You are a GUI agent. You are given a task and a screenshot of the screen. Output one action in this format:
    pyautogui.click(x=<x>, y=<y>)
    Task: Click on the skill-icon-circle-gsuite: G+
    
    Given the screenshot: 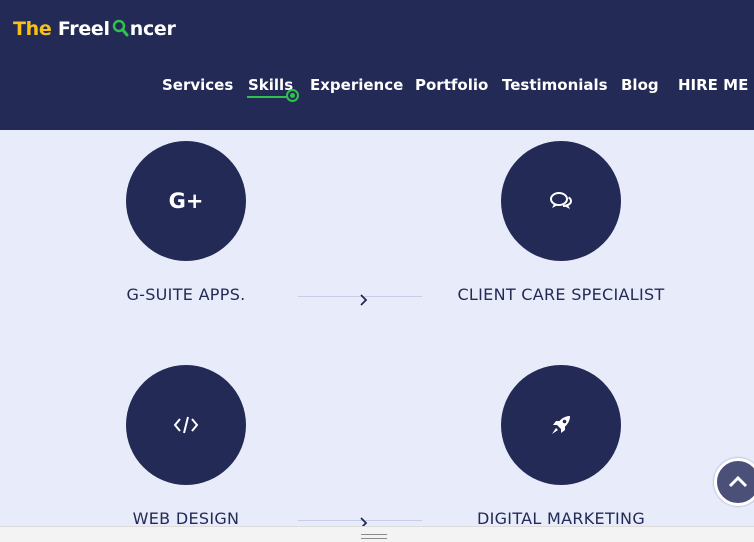 What is the action you would take?
    pyautogui.click(x=186, y=201)
    